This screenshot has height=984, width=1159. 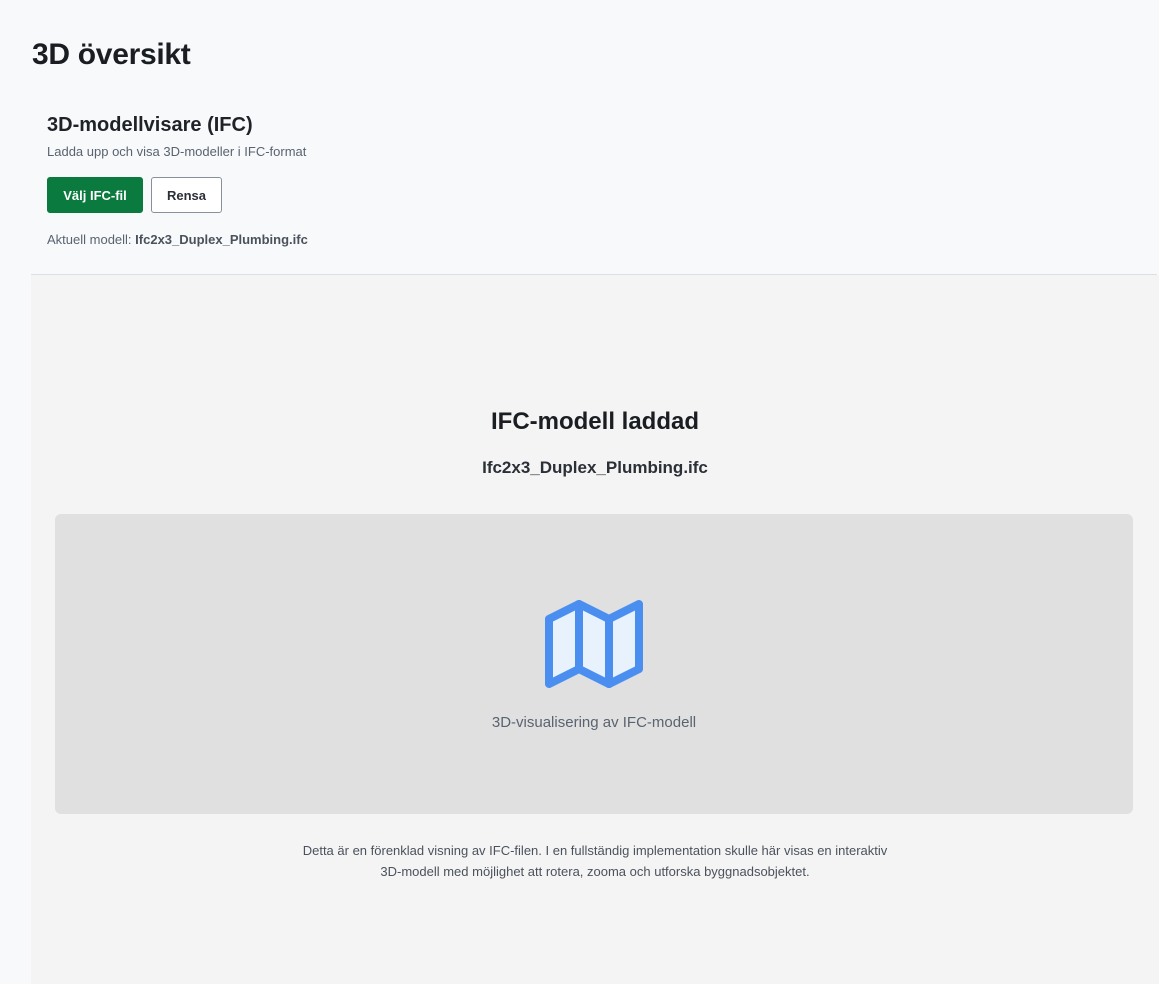 What do you see at coordinates (594, 644) in the screenshot?
I see `map-icon` at bounding box center [594, 644].